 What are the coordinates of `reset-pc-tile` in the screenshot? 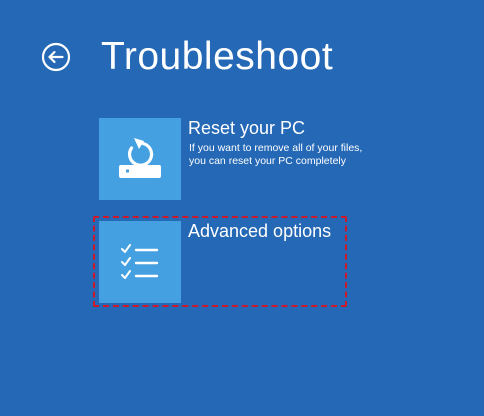 It's located at (140, 159).